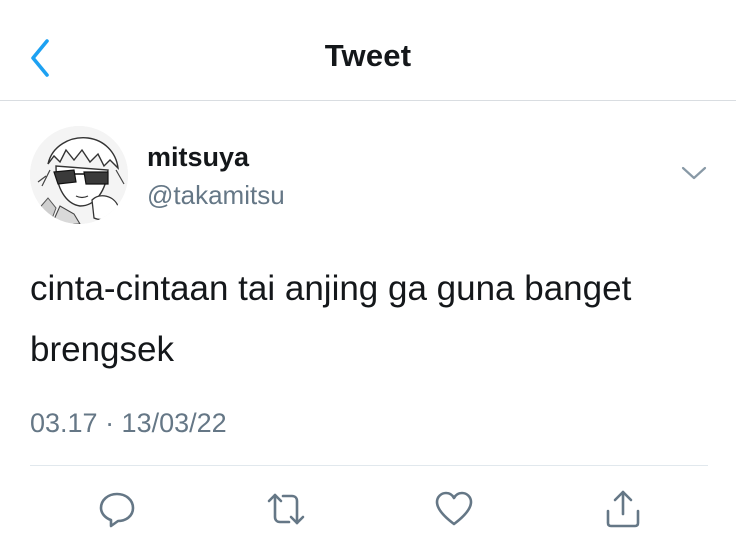  I want to click on author-display-name: mitsuya, so click(198, 157).